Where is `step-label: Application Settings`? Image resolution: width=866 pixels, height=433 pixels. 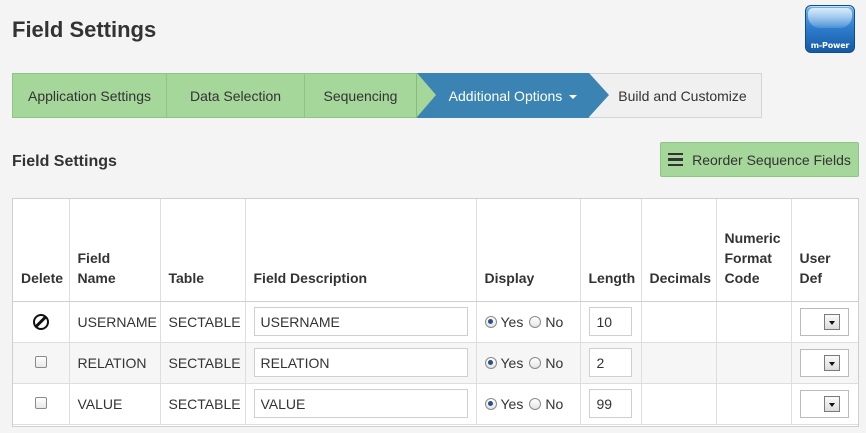
step-label: Application Settings is located at coordinates (89, 95).